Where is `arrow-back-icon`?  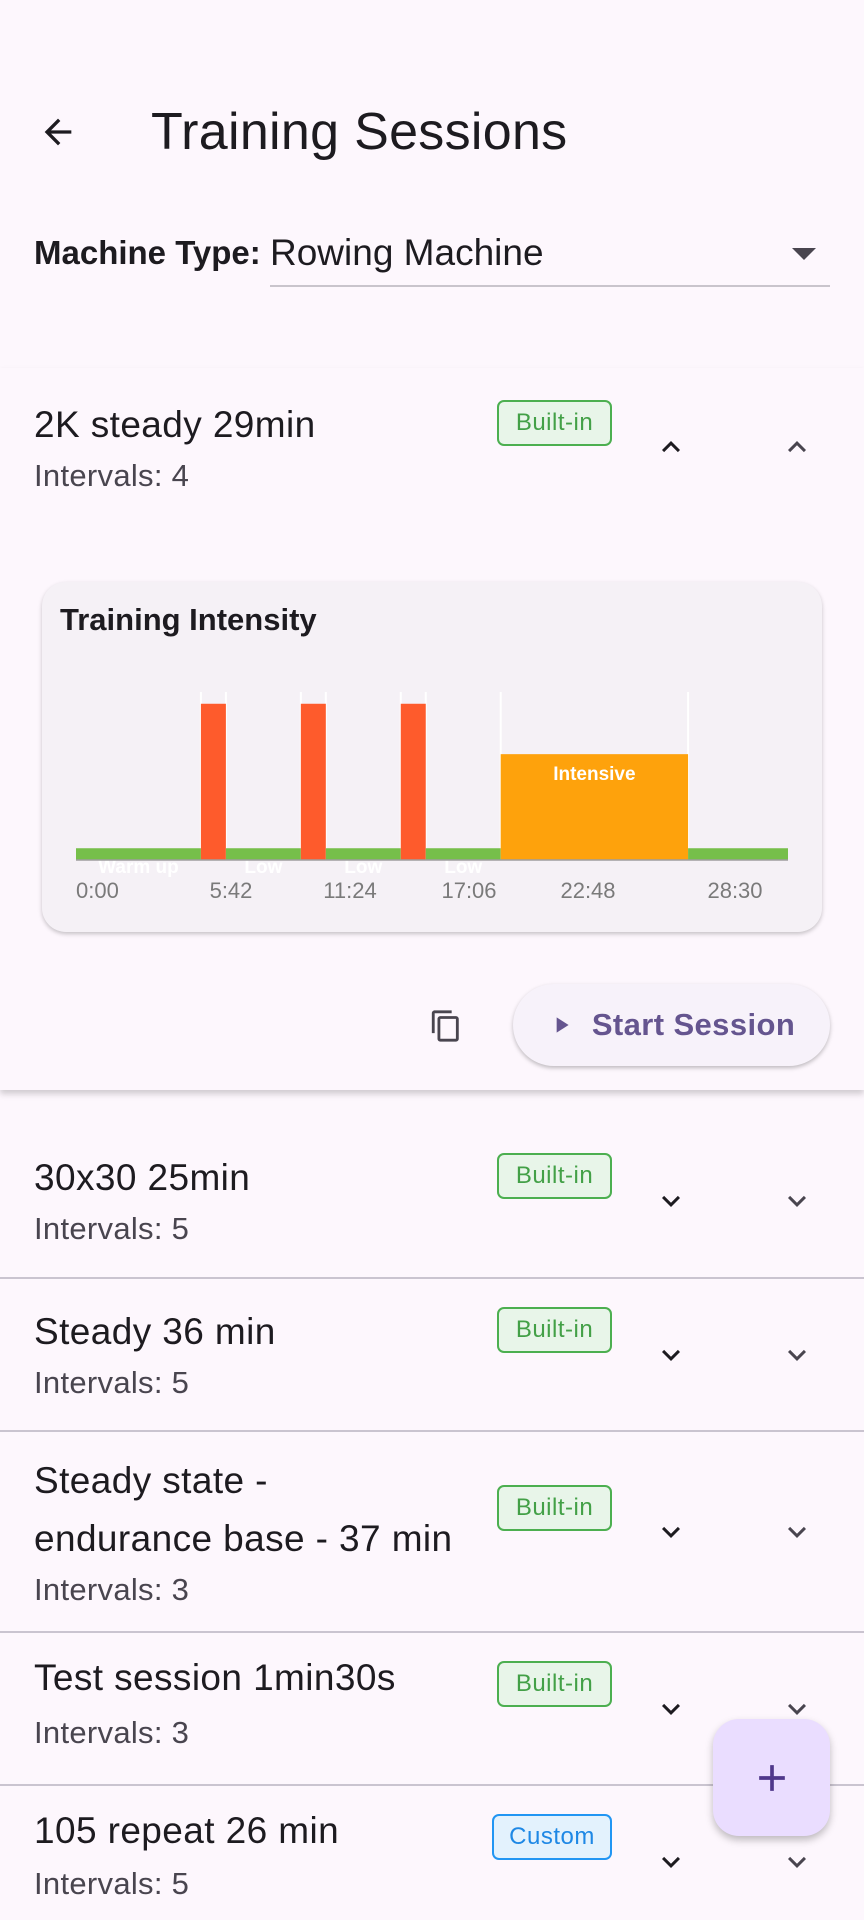 arrow-back-icon is located at coordinates (58, 132).